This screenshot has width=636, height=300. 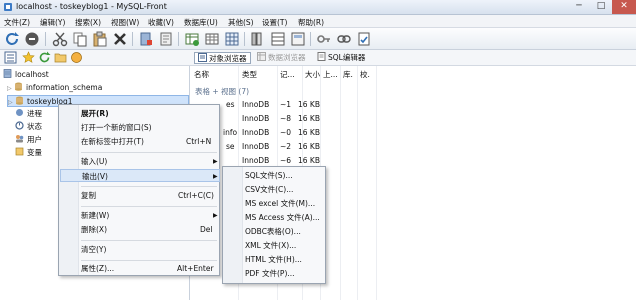 What do you see at coordinates (222, 91) in the screenshot?
I see `group-header: 表格 + 视图 (7)` at bounding box center [222, 91].